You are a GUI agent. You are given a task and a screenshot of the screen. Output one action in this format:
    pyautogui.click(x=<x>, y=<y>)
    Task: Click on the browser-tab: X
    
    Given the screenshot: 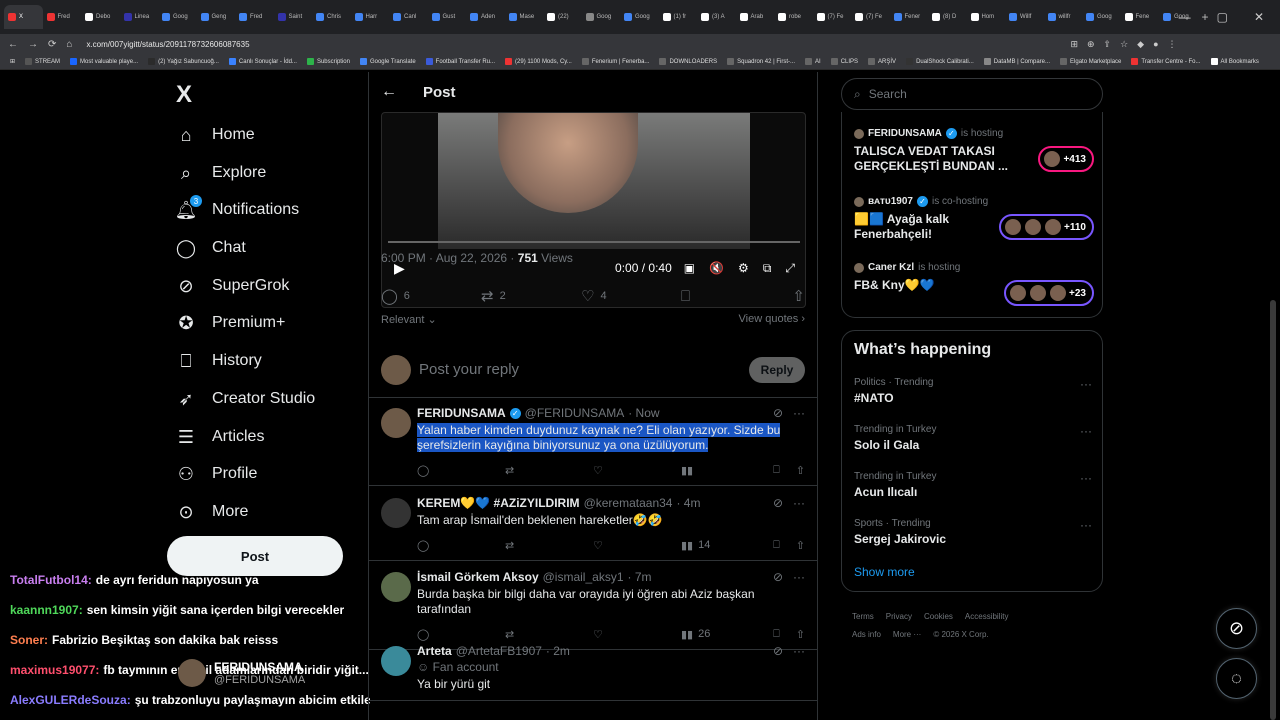 What is the action you would take?
    pyautogui.click(x=23, y=17)
    